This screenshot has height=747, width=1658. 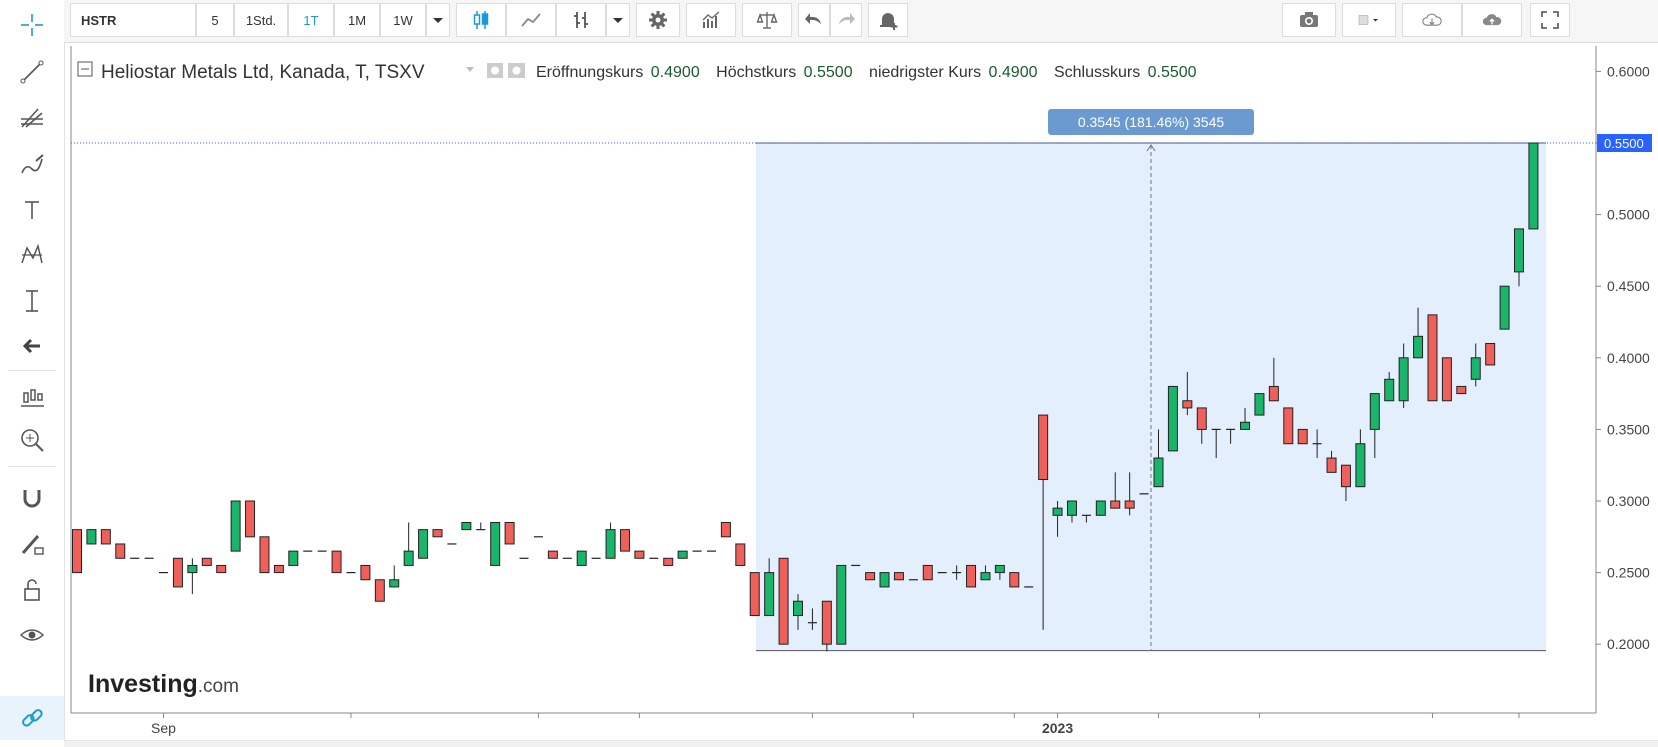 I want to click on y-tick-label: 0.6000, so click(x=1628, y=71).